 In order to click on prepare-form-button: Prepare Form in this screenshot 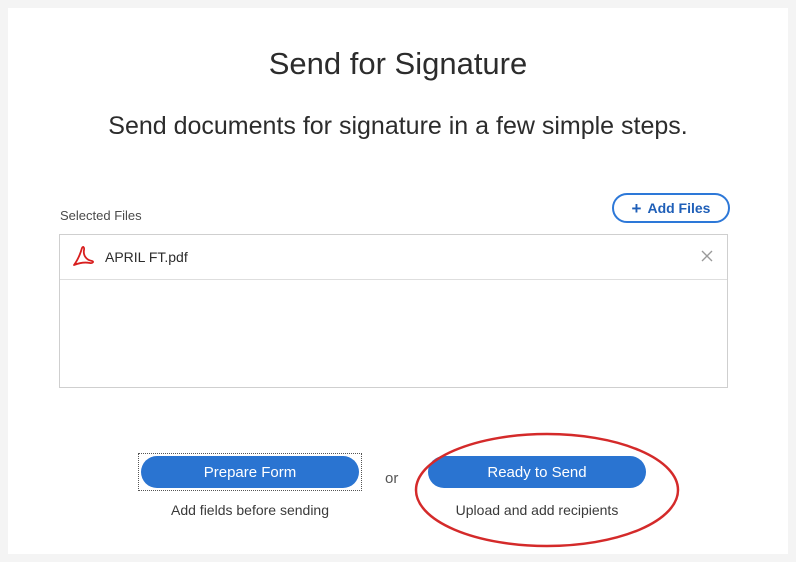, I will do `click(250, 472)`.